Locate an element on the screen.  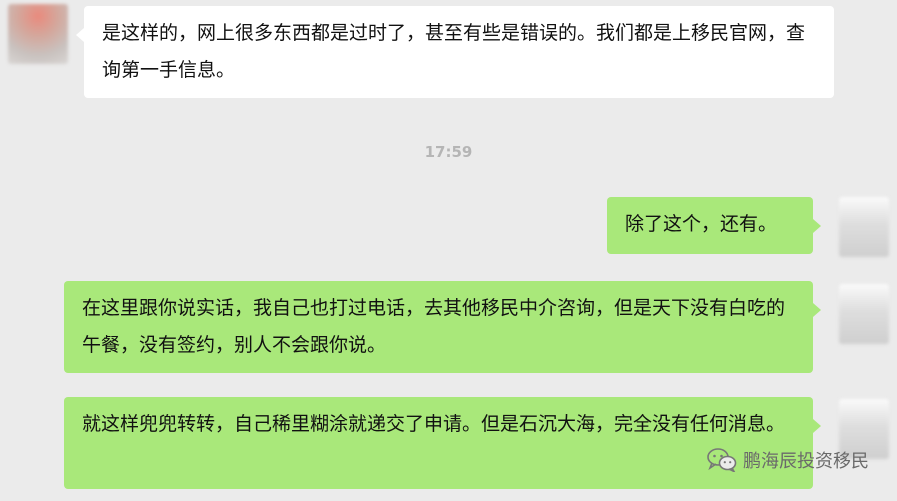
contact-avatar is located at coordinates (38, 34).